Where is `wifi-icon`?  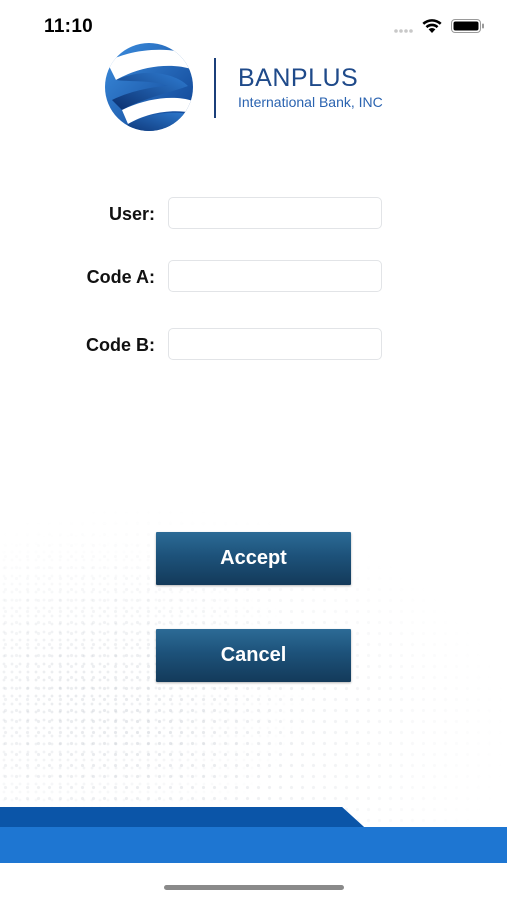
wifi-icon is located at coordinates (432, 26).